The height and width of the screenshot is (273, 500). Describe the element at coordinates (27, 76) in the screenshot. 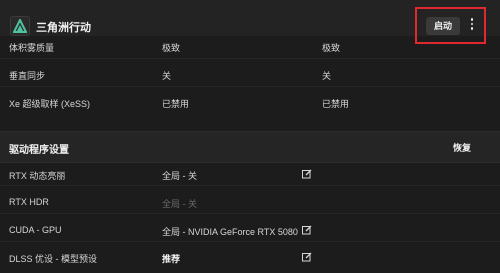

I see `setting-name: 垂直同步` at that location.